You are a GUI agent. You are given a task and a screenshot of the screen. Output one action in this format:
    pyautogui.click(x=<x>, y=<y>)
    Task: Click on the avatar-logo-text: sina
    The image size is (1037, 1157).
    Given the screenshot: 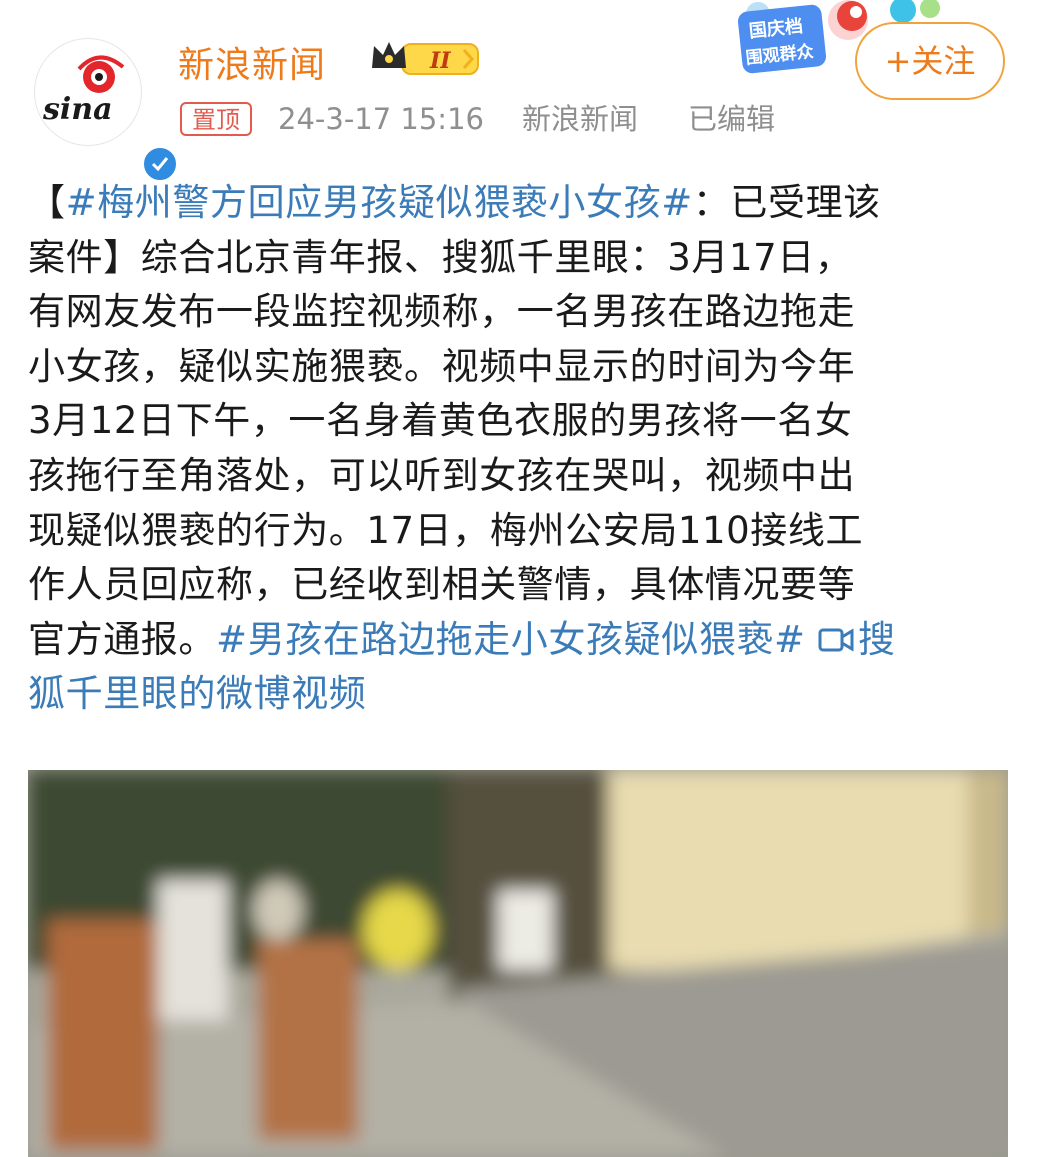 What is the action you would take?
    pyautogui.click(x=77, y=109)
    